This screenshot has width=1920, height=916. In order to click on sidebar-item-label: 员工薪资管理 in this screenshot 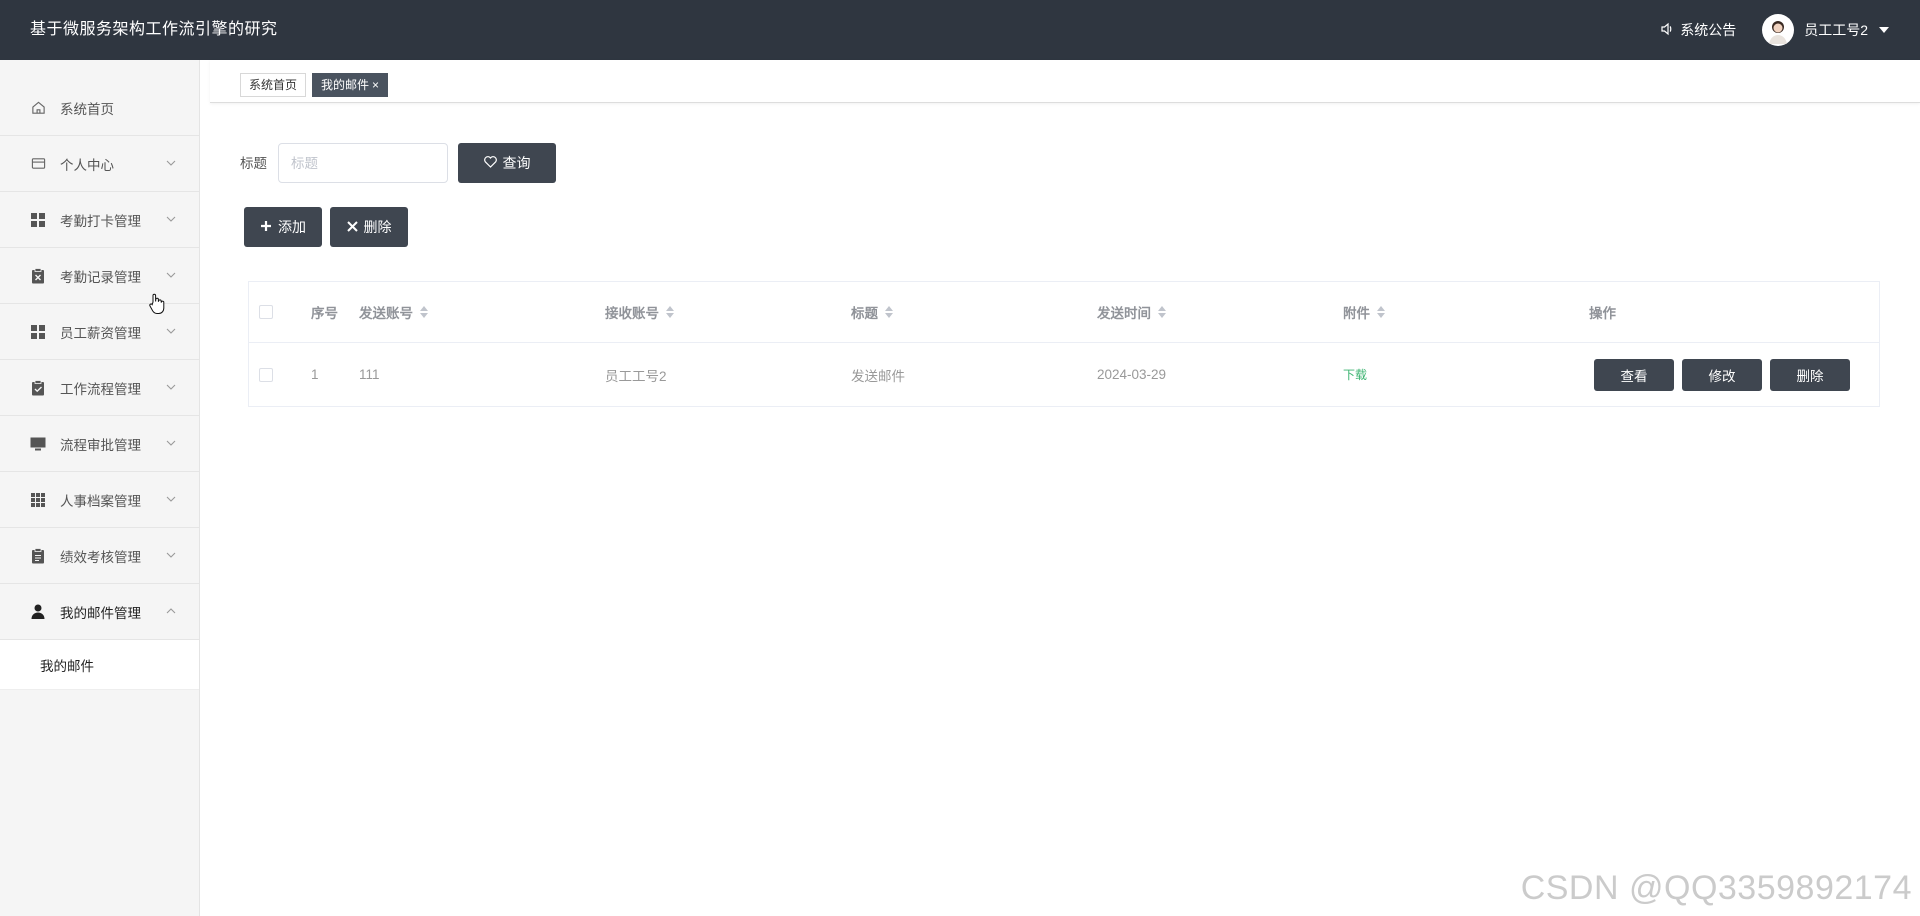, I will do `click(100, 333)`.